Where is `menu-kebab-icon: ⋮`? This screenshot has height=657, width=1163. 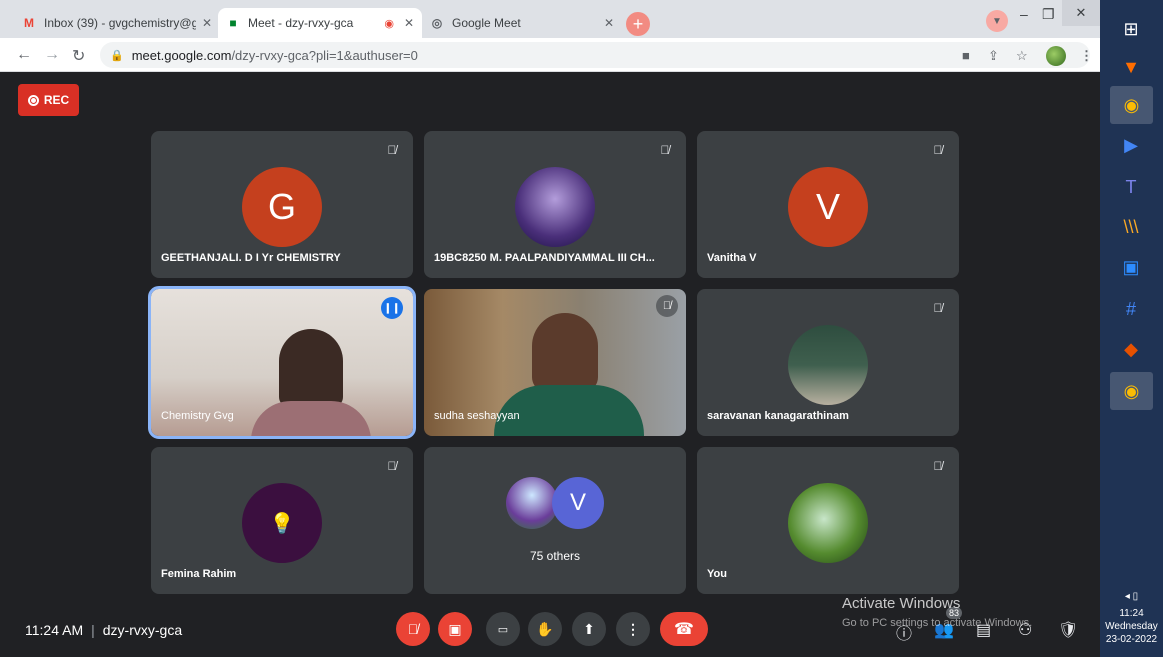 menu-kebab-icon: ⋮ is located at coordinates (1086, 56).